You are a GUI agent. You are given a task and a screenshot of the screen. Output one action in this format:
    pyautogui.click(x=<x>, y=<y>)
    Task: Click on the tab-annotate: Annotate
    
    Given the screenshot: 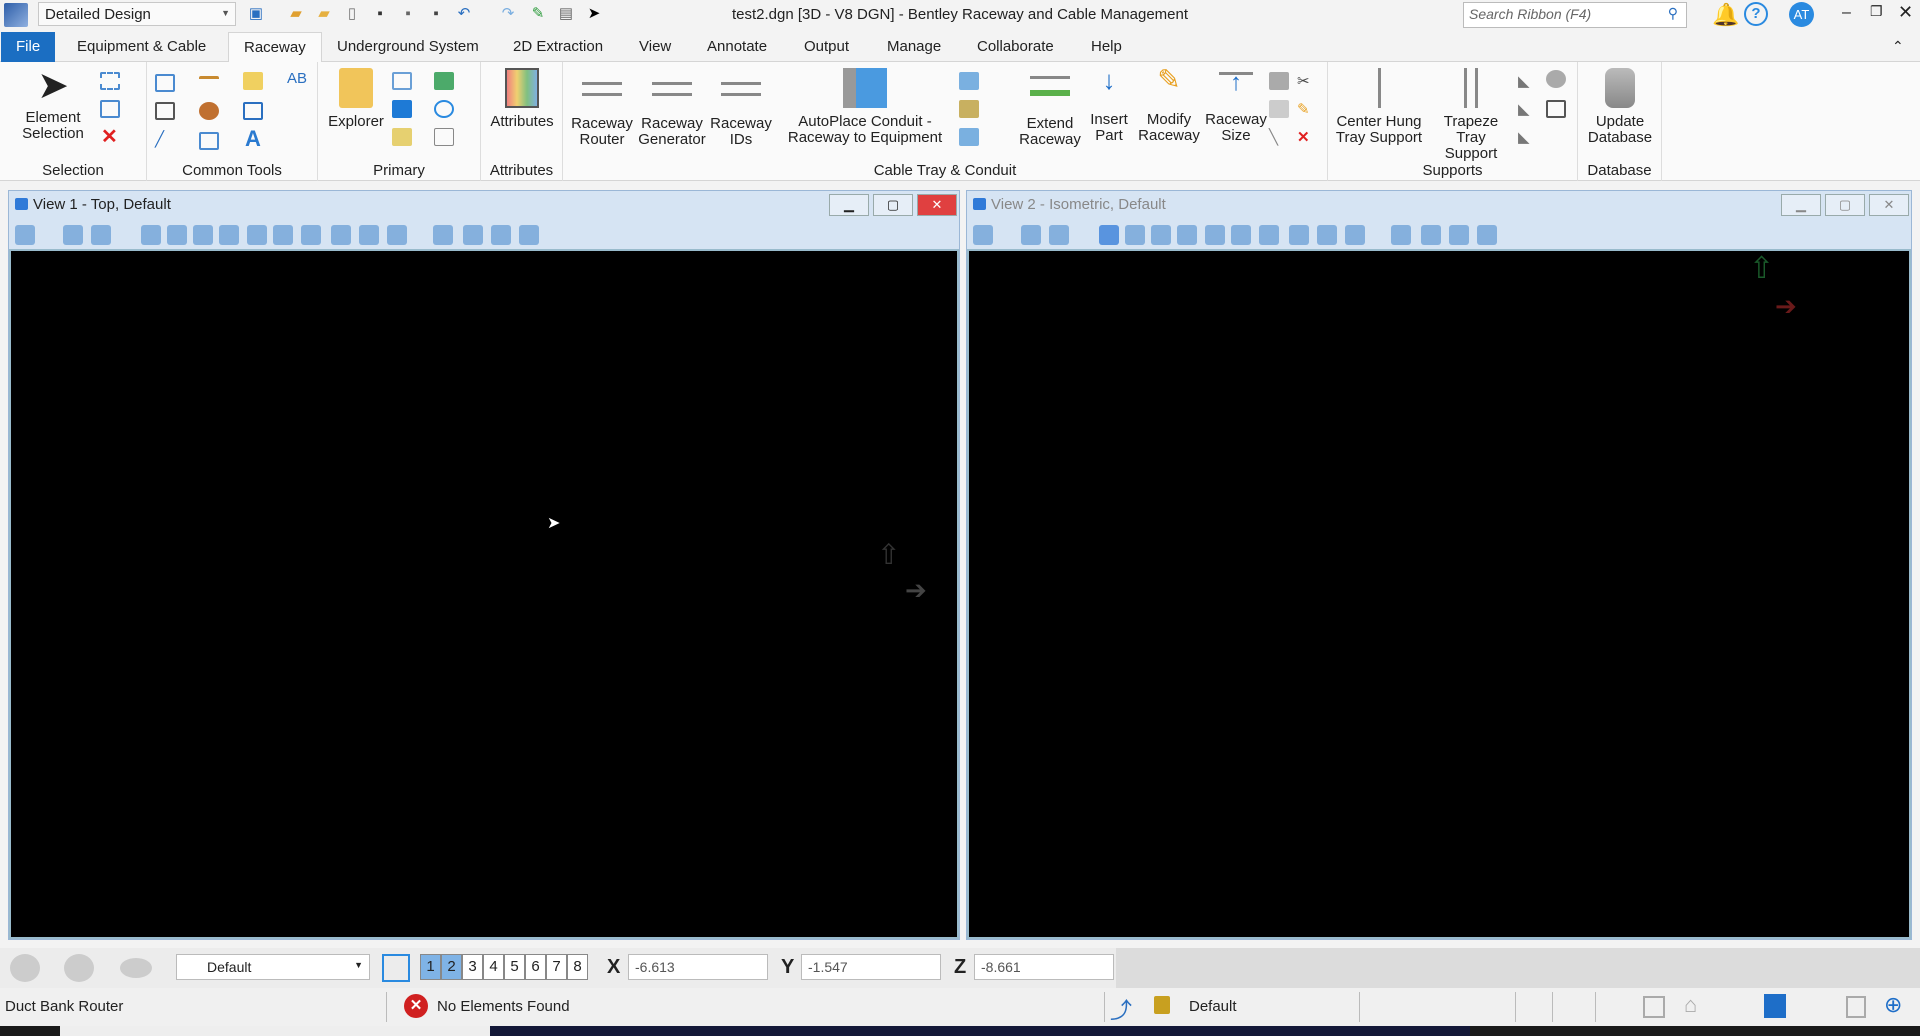 What is the action you would take?
    pyautogui.click(x=737, y=47)
    